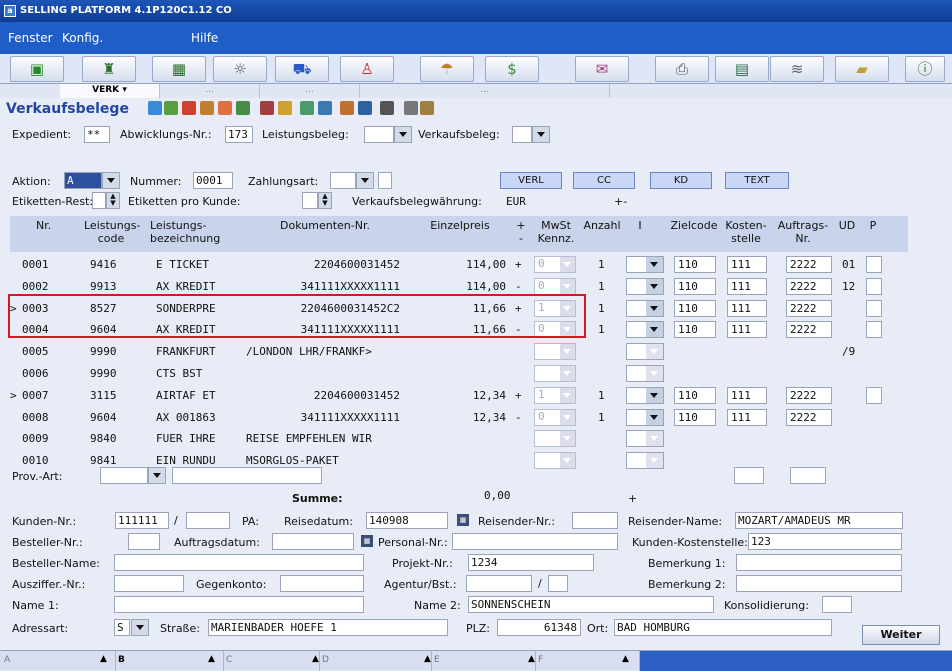  What do you see at coordinates (111, 180) in the screenshot?
I see `aktion-dropdown` at bounding box center [111, 180].